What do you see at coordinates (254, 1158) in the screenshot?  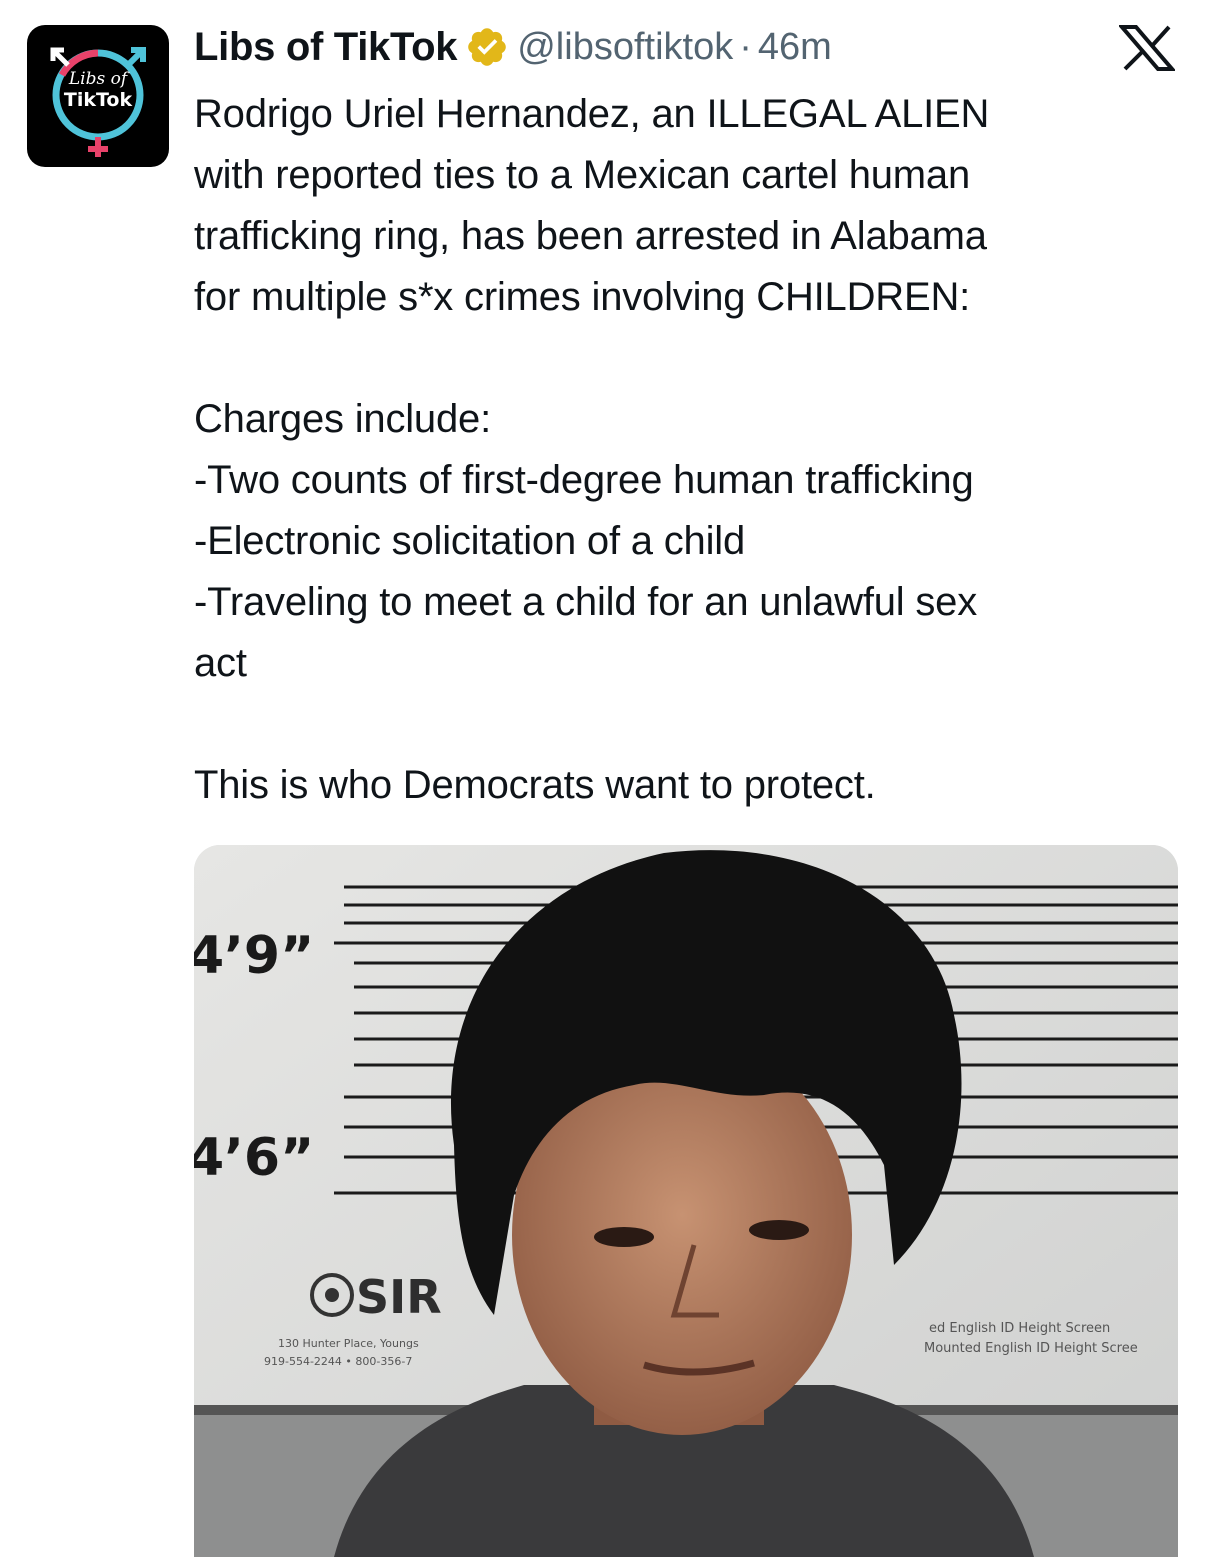 I see `height-mark-4-6: 4’6”` at bounding box center [254, 1158].